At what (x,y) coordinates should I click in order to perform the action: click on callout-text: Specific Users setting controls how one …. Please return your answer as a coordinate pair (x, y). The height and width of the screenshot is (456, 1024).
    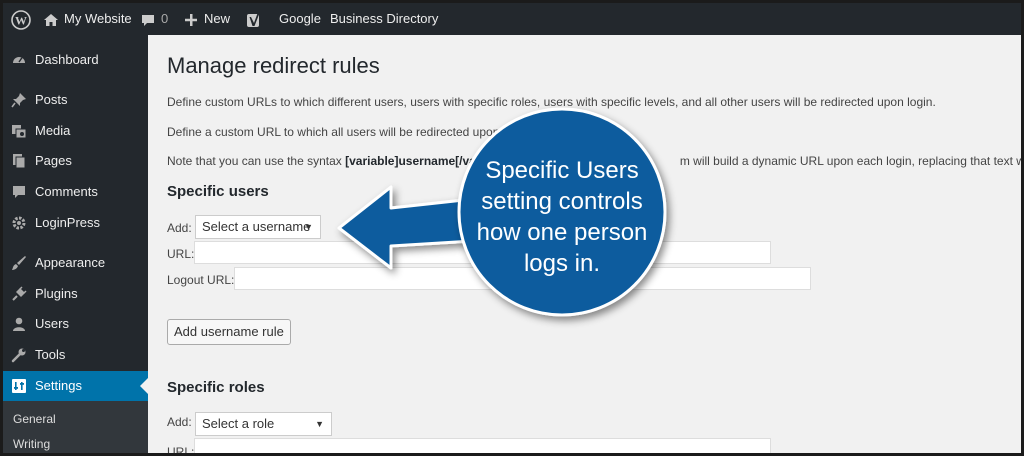
    Looking at the image, I should click on (562, 217).